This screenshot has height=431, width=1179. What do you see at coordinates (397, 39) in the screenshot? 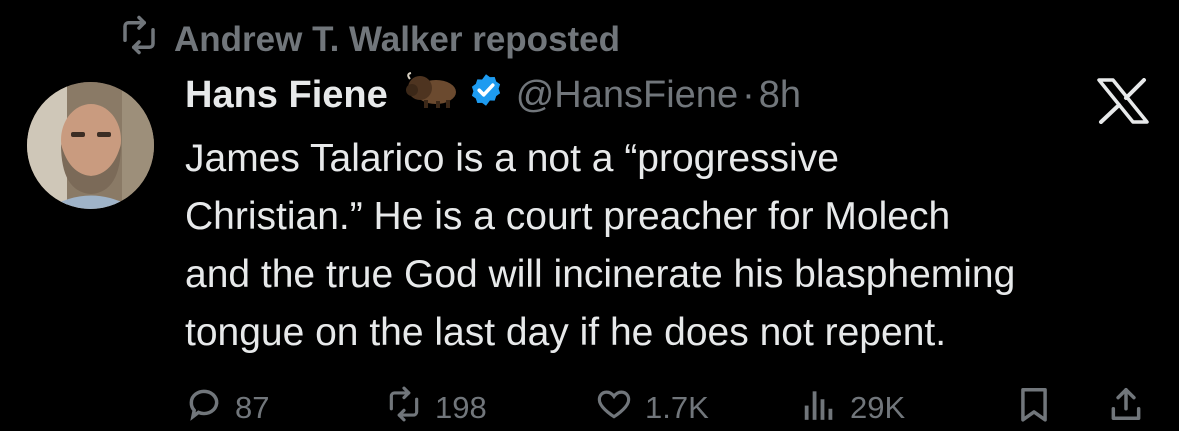
I see `repost-label: Andrew T. Walker reposted` at bounding box center [397, 39].